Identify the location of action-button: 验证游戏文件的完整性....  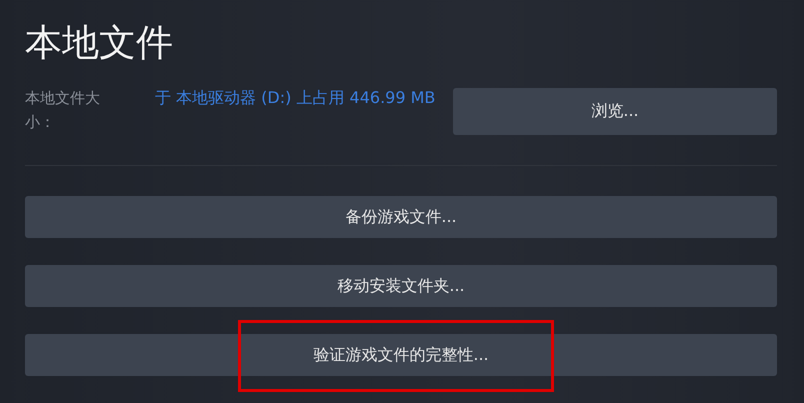
(401, 355).